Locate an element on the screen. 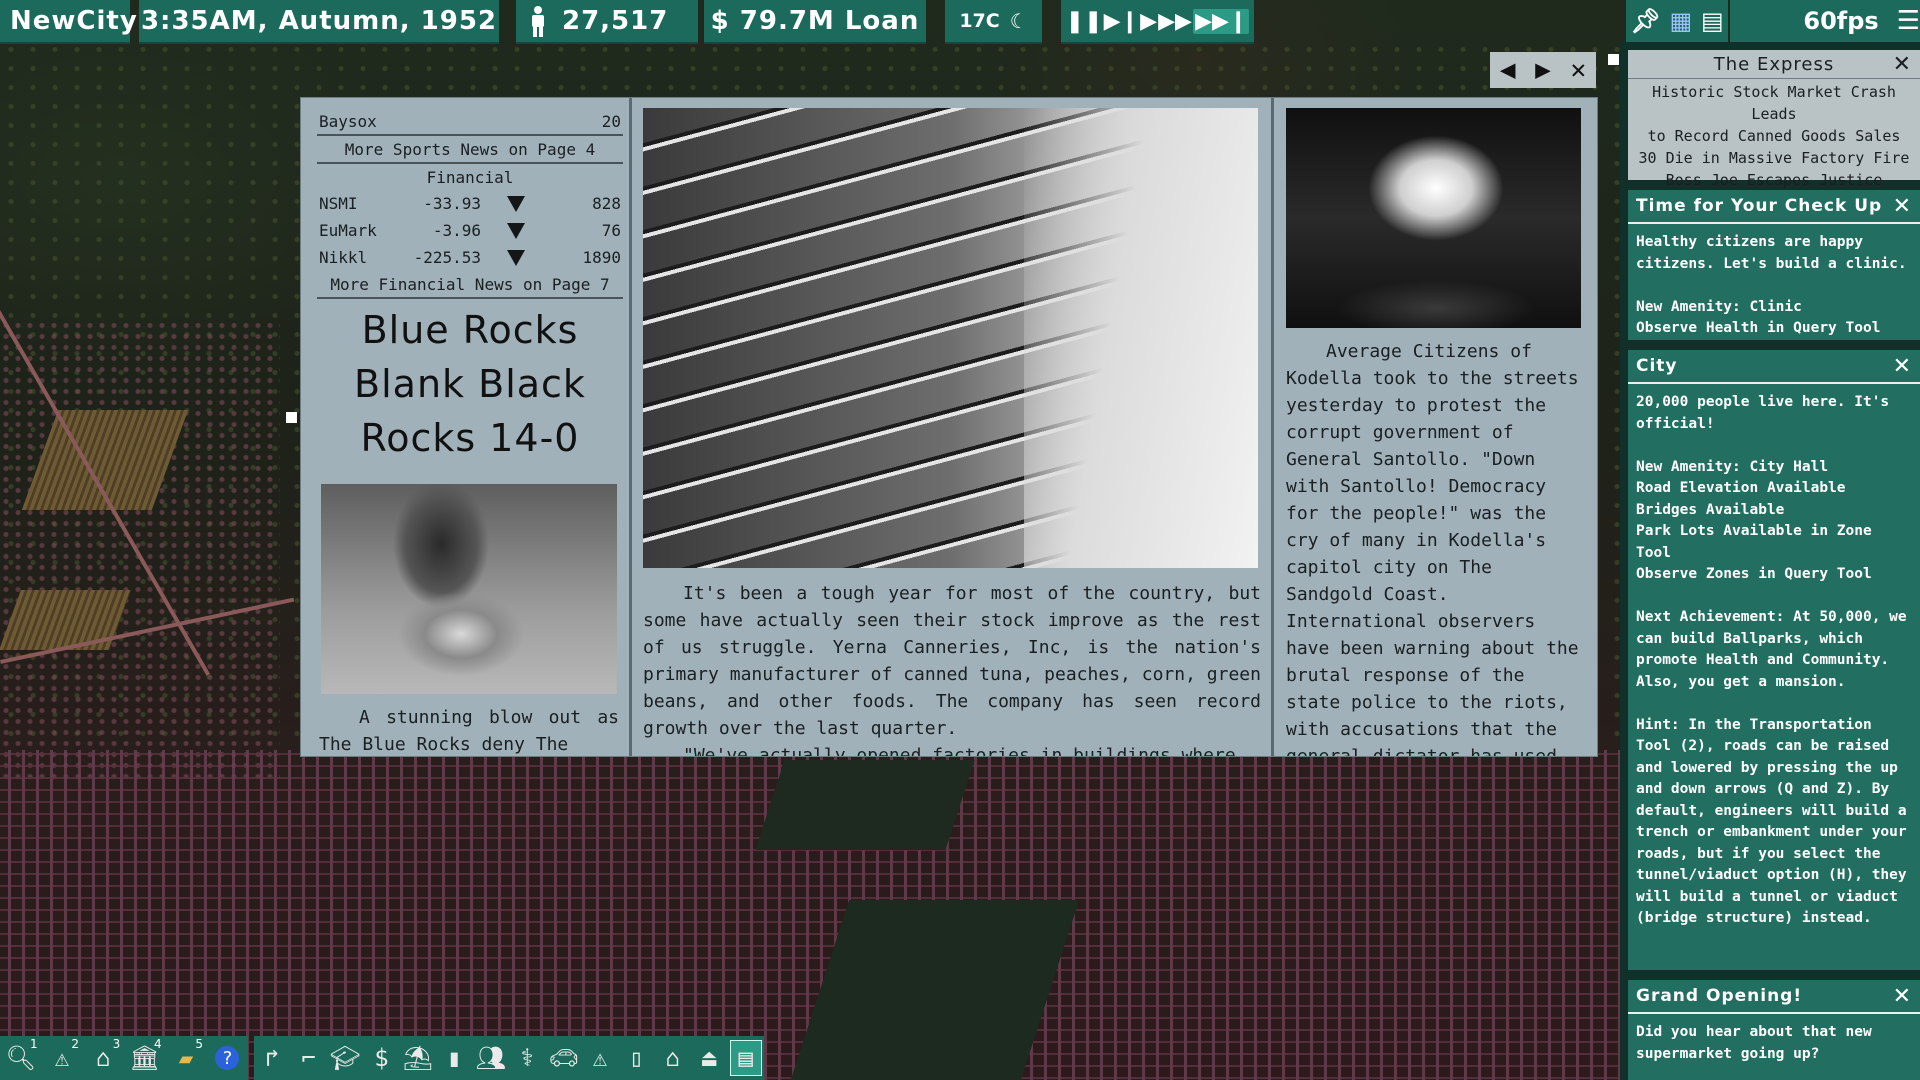 Image resolution: width=1920 pixels, height=1080 pixels. amenity-tool-button: 🏛︎ 4 is located at coordinates (145, 1056).